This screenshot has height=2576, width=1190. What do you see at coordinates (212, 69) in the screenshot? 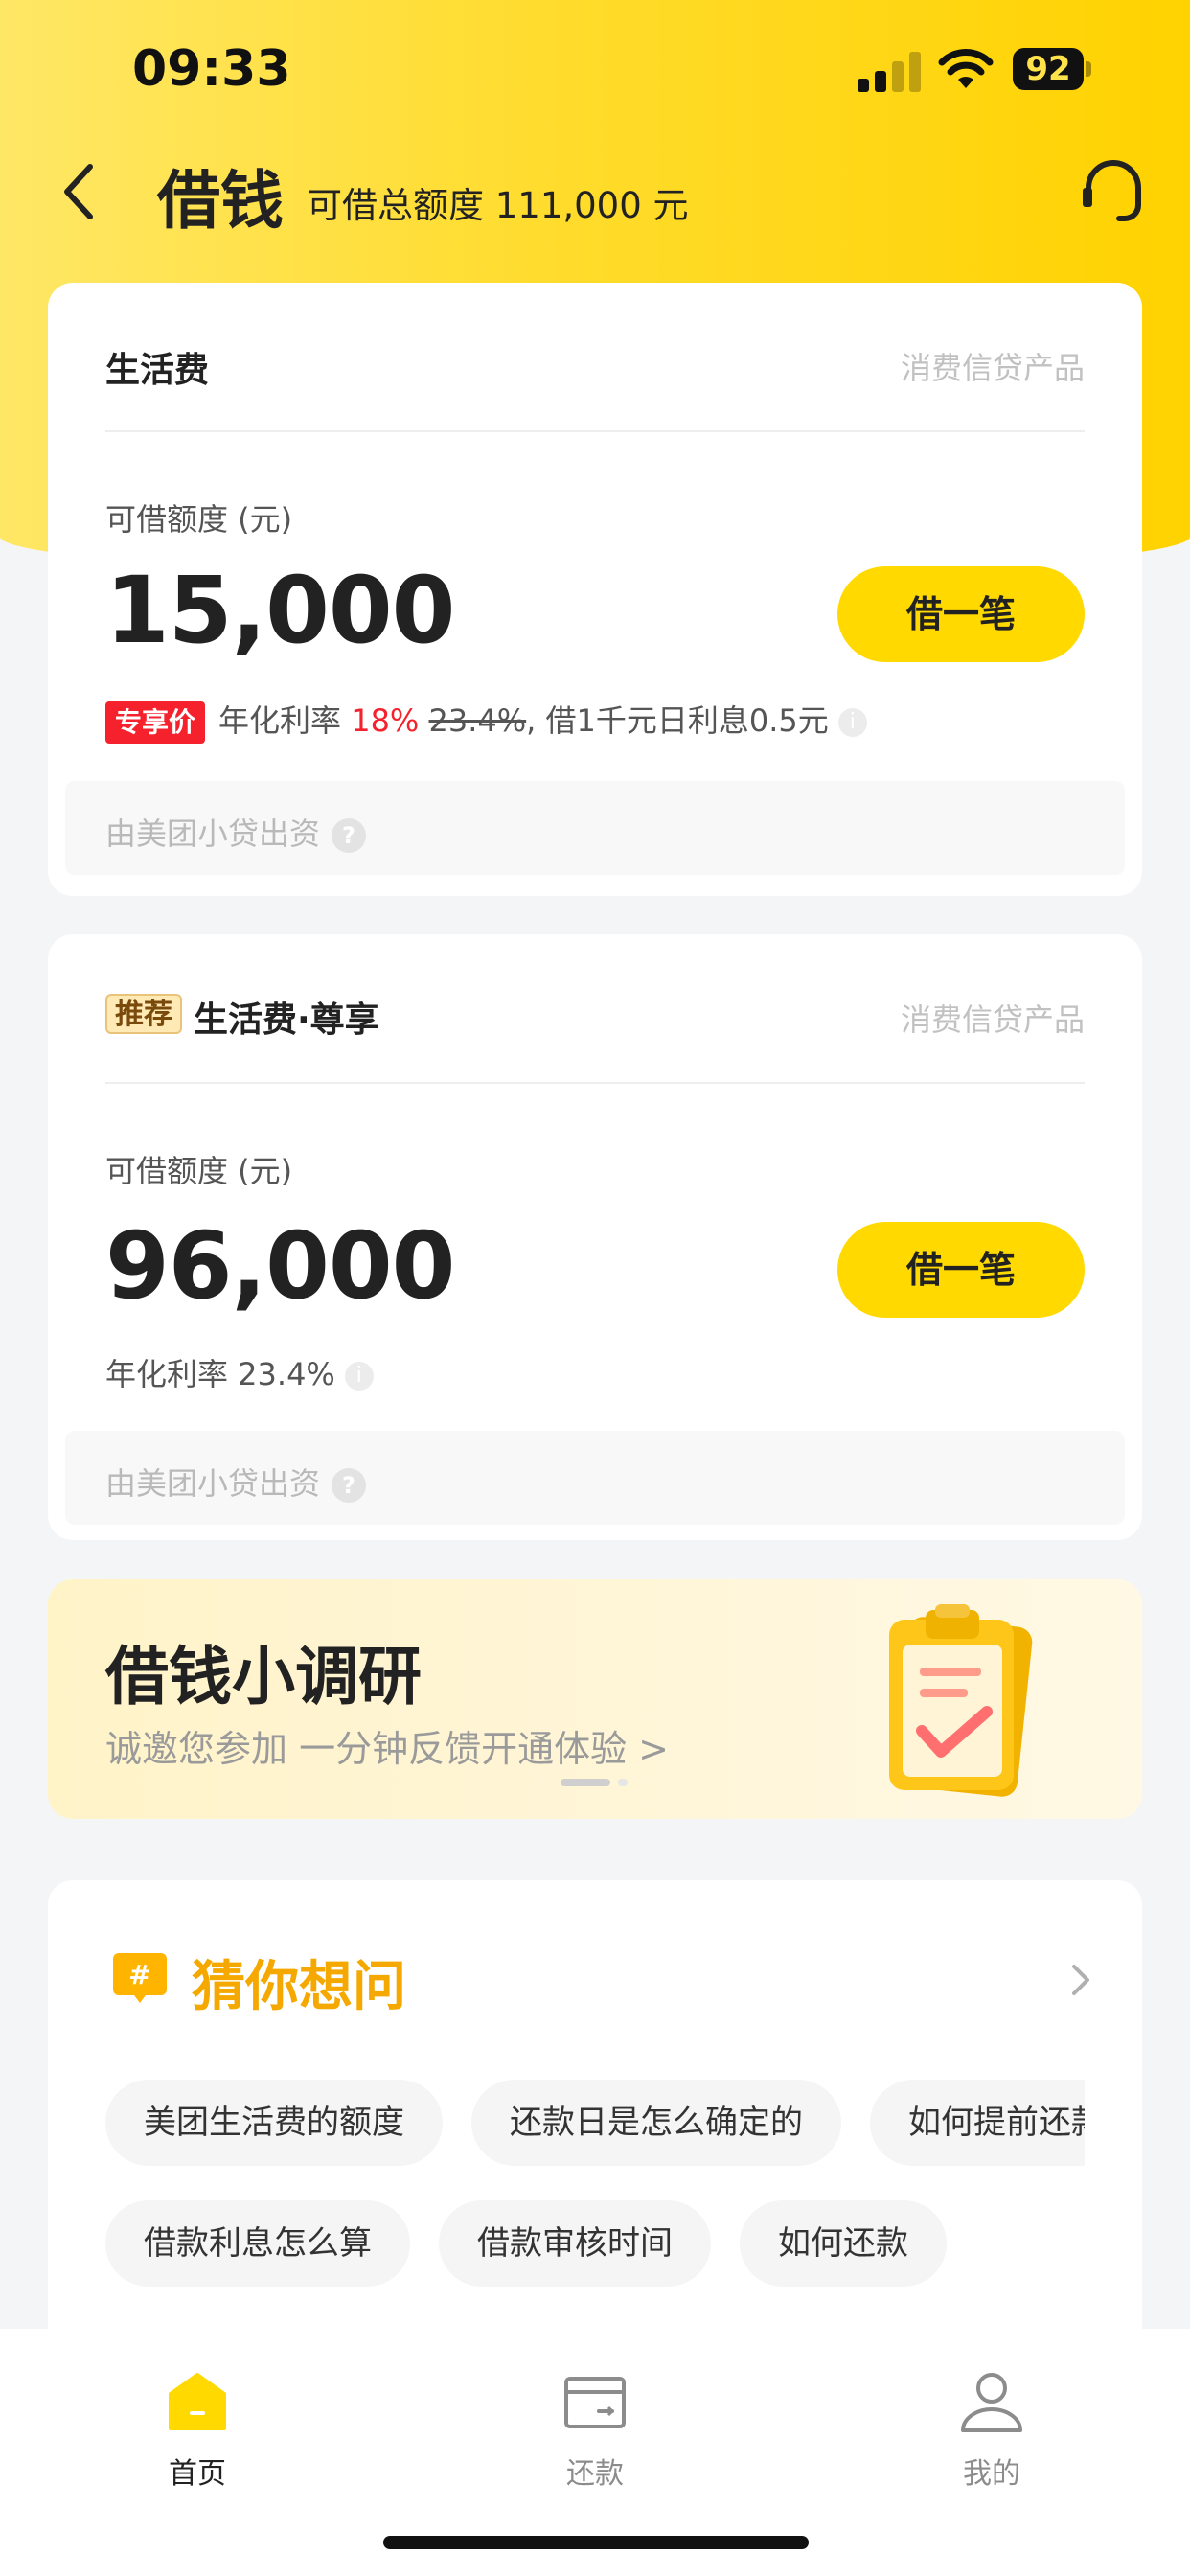
I see `status-time: 09:33` at bounding box center [212, 69].